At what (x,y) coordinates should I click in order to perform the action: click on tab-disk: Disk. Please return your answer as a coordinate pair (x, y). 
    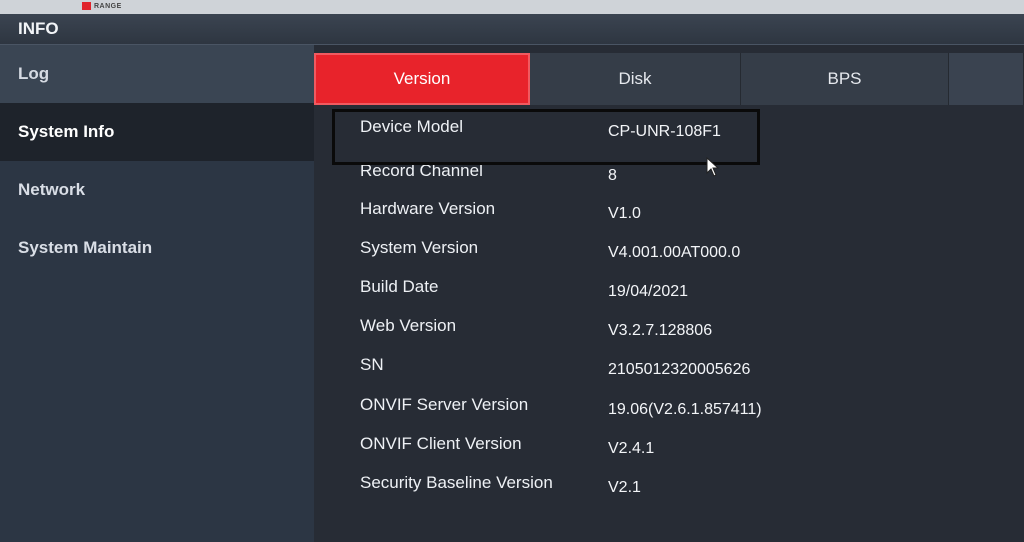
    Looking at the image, I should click on (635, 79).